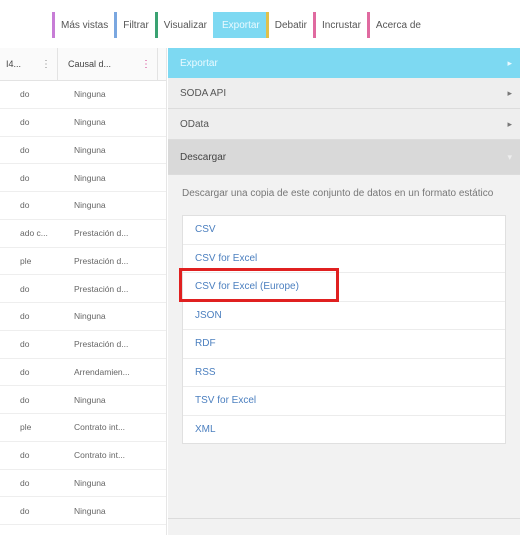  Describe the element at coordinates (344, 401) in the screenshot. I see `download-format-tsv-for-excel: TSV for Excel` at that location.